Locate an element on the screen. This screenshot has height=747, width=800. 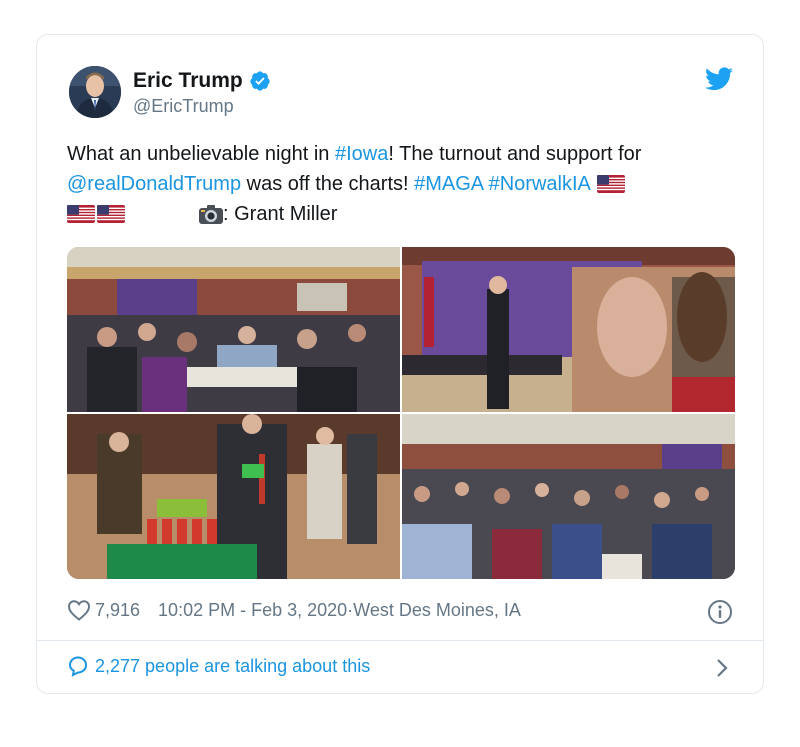
hashtag-norwalk-link: #NorwalkIA is located at coordinates (539, 184).